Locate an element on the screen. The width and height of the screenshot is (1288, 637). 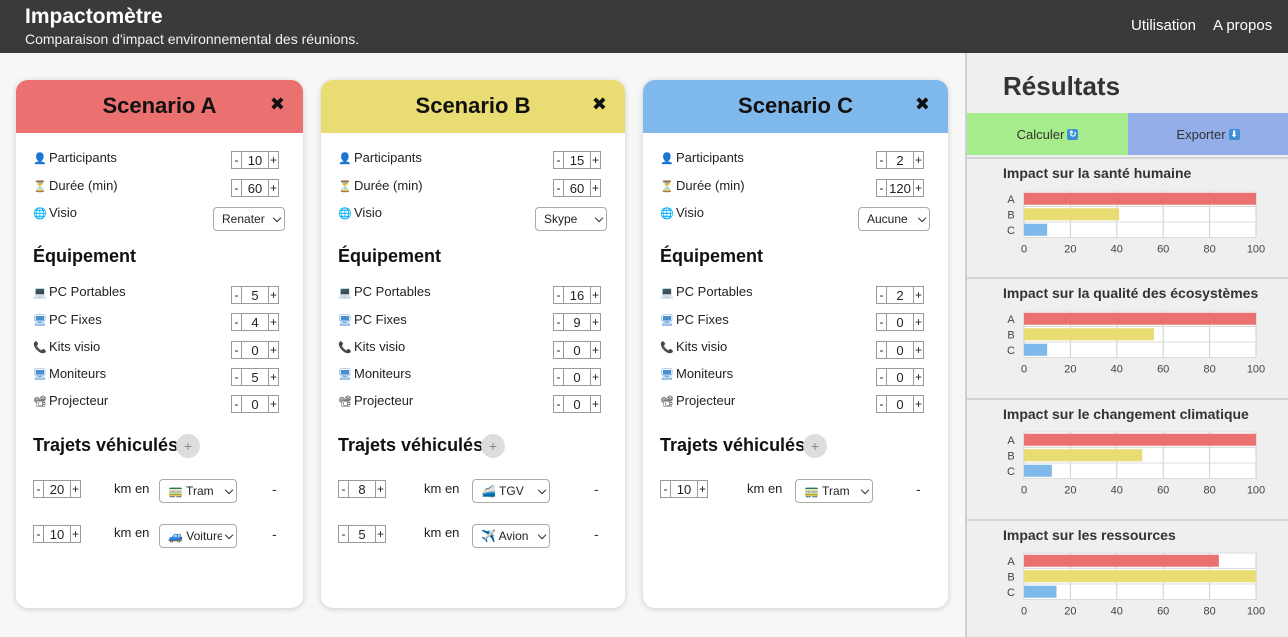
participants-stepper: - 2 + is located at coordinates (900, 160).